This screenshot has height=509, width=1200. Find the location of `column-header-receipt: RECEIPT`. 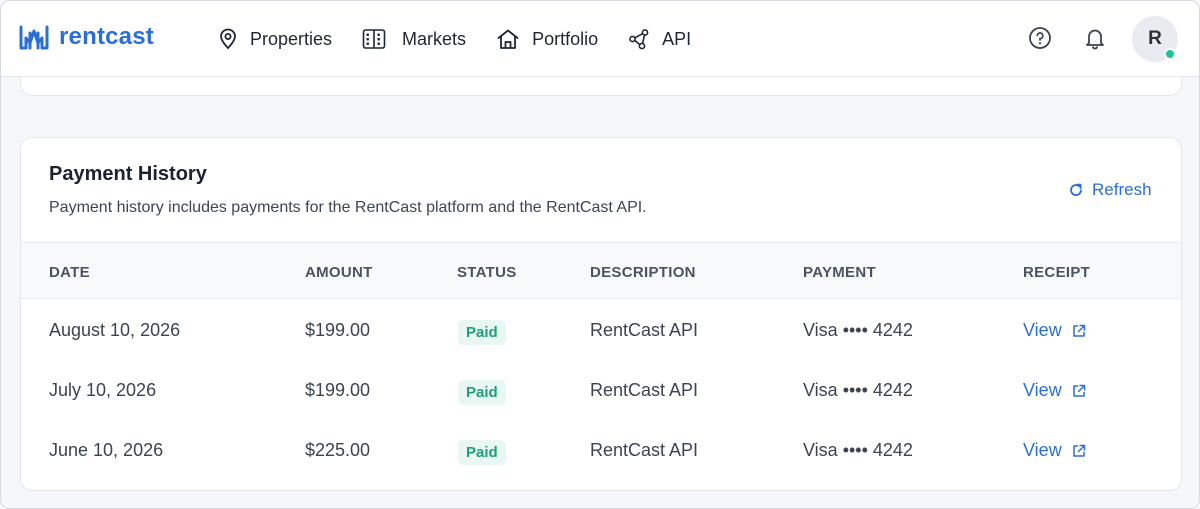

column-header-receipt: RECEIPT is located at coordinates (1057, 272).